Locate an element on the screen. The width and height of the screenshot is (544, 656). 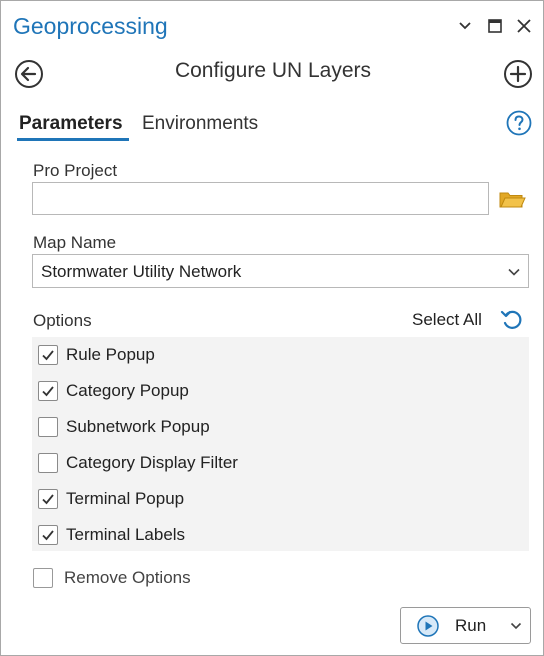
play-icon is located at coordinates (428, 626).